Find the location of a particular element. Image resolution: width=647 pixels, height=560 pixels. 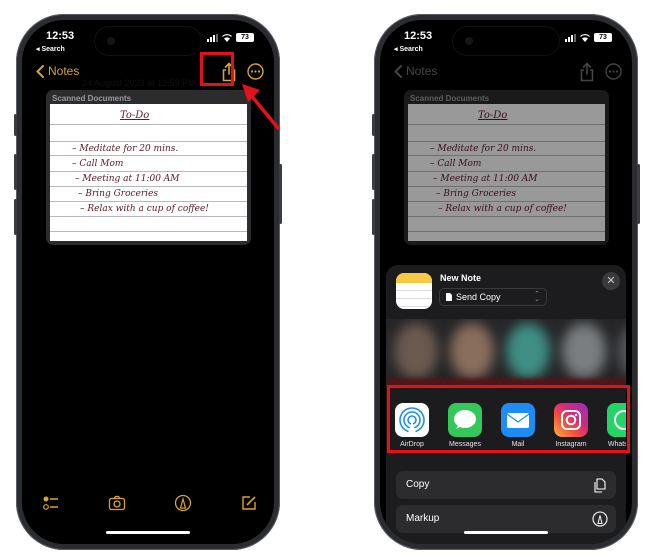

share-sheet-header: New Note Send Copy ⌃ ⌄ ✕ is located at coordinates (506, 292).